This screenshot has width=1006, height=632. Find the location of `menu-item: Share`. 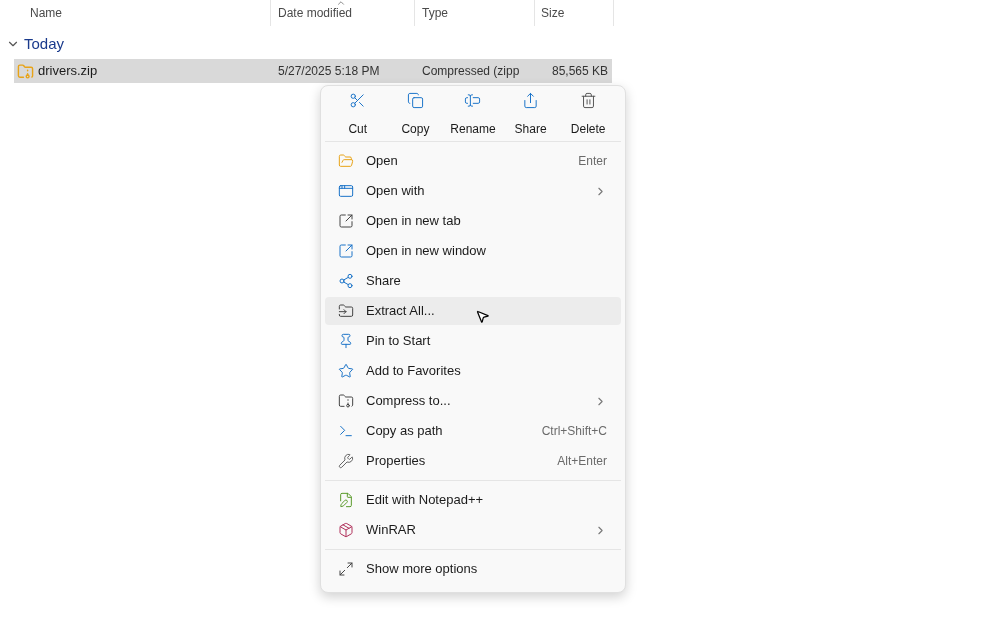

menu-item: Share is located at coordinates (473, 281).